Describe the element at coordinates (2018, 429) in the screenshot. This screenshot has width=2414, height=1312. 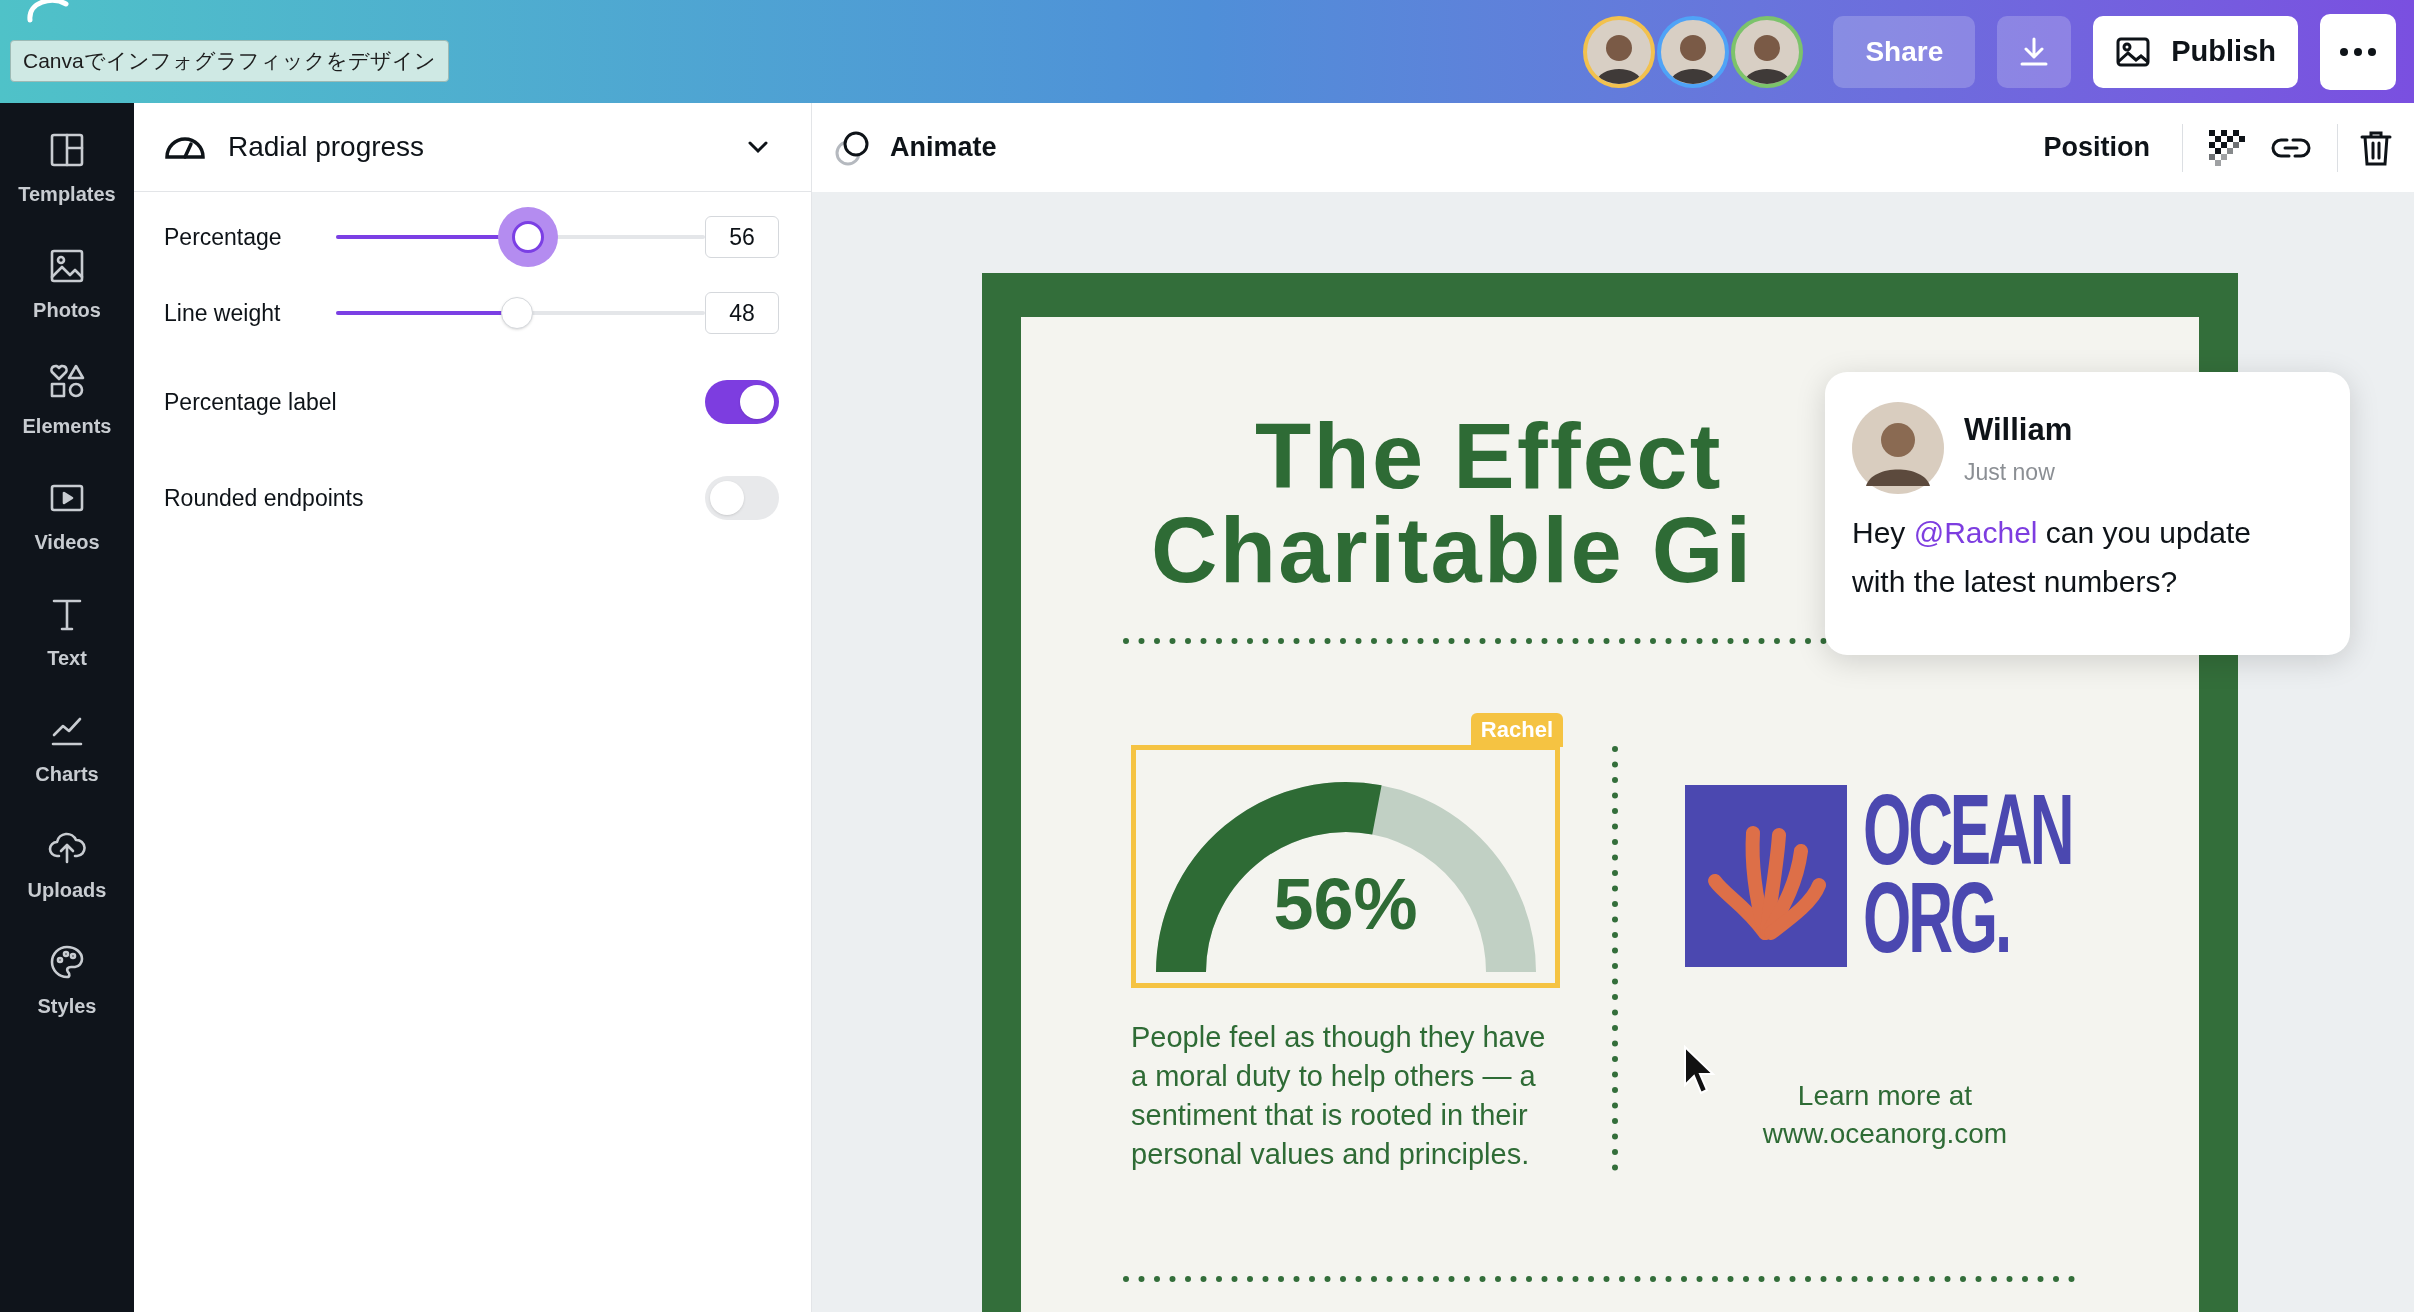
I see `comment-author: William` at that location.